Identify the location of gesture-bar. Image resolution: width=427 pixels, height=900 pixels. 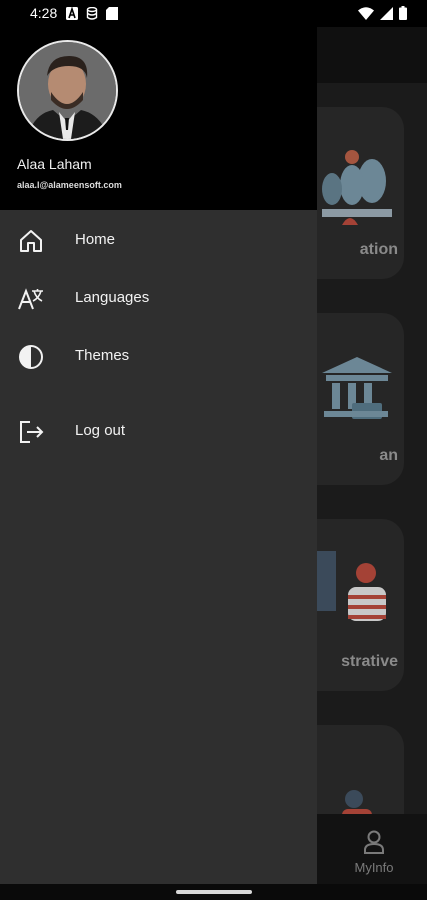
(213, 892).